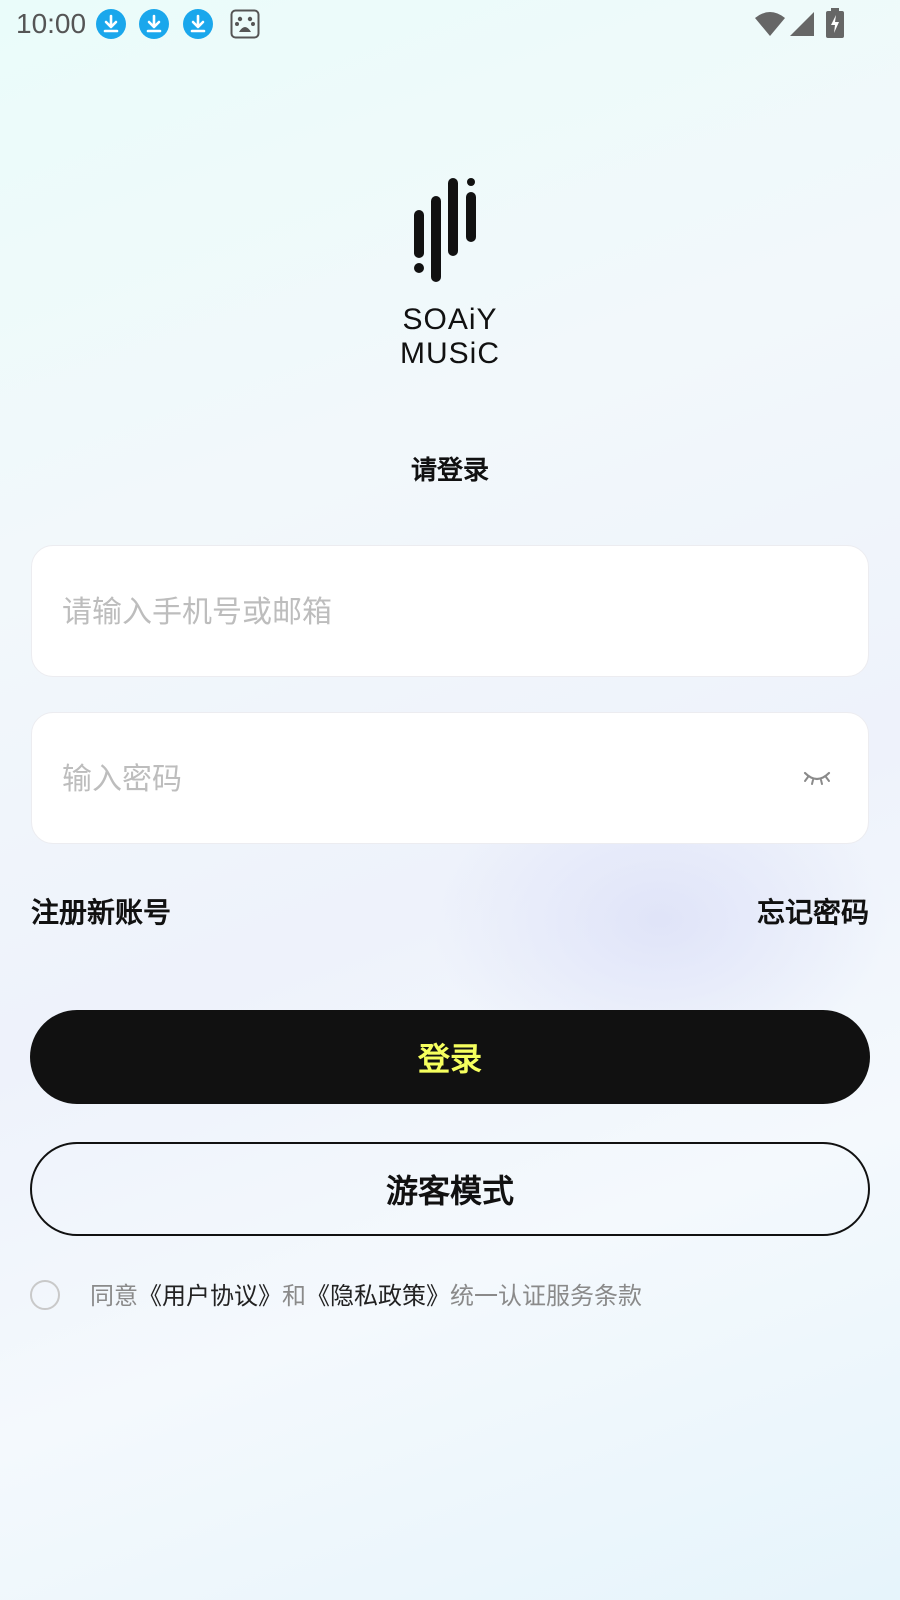  I want to click on agreement-checkbox, so click(45, 1295).